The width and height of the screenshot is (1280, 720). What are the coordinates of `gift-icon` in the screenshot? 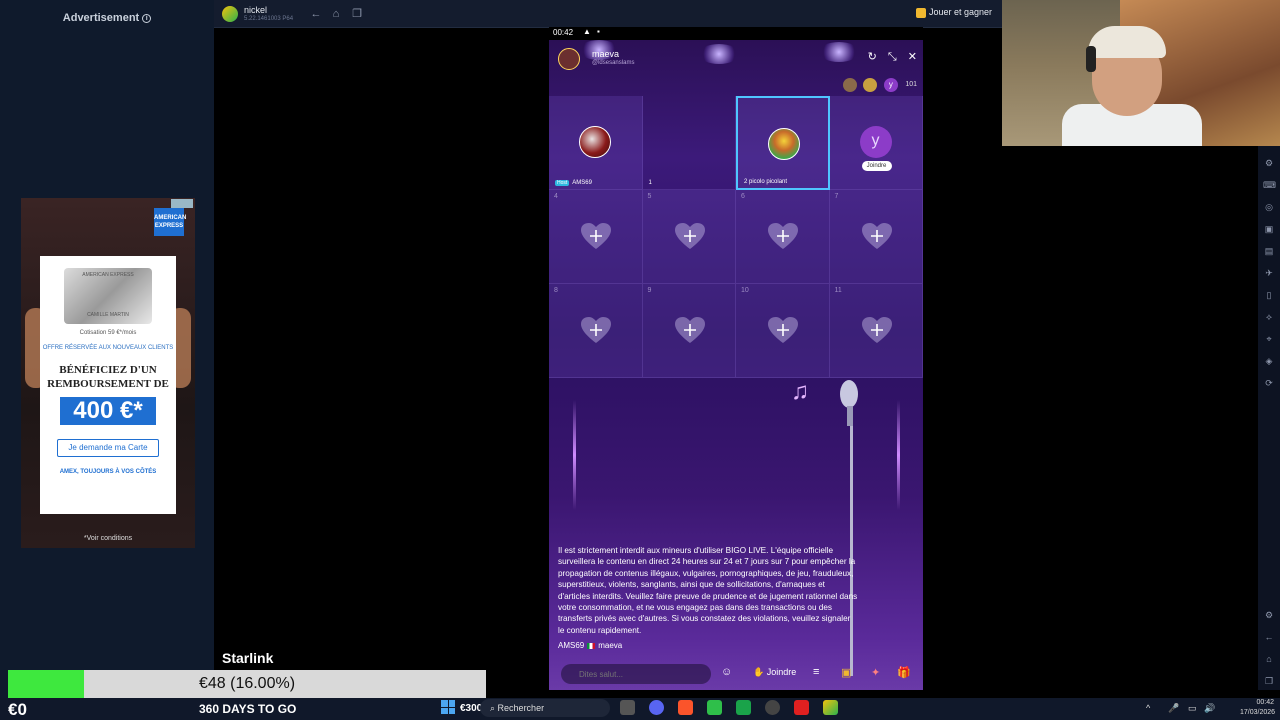 It's located at (920, 12).